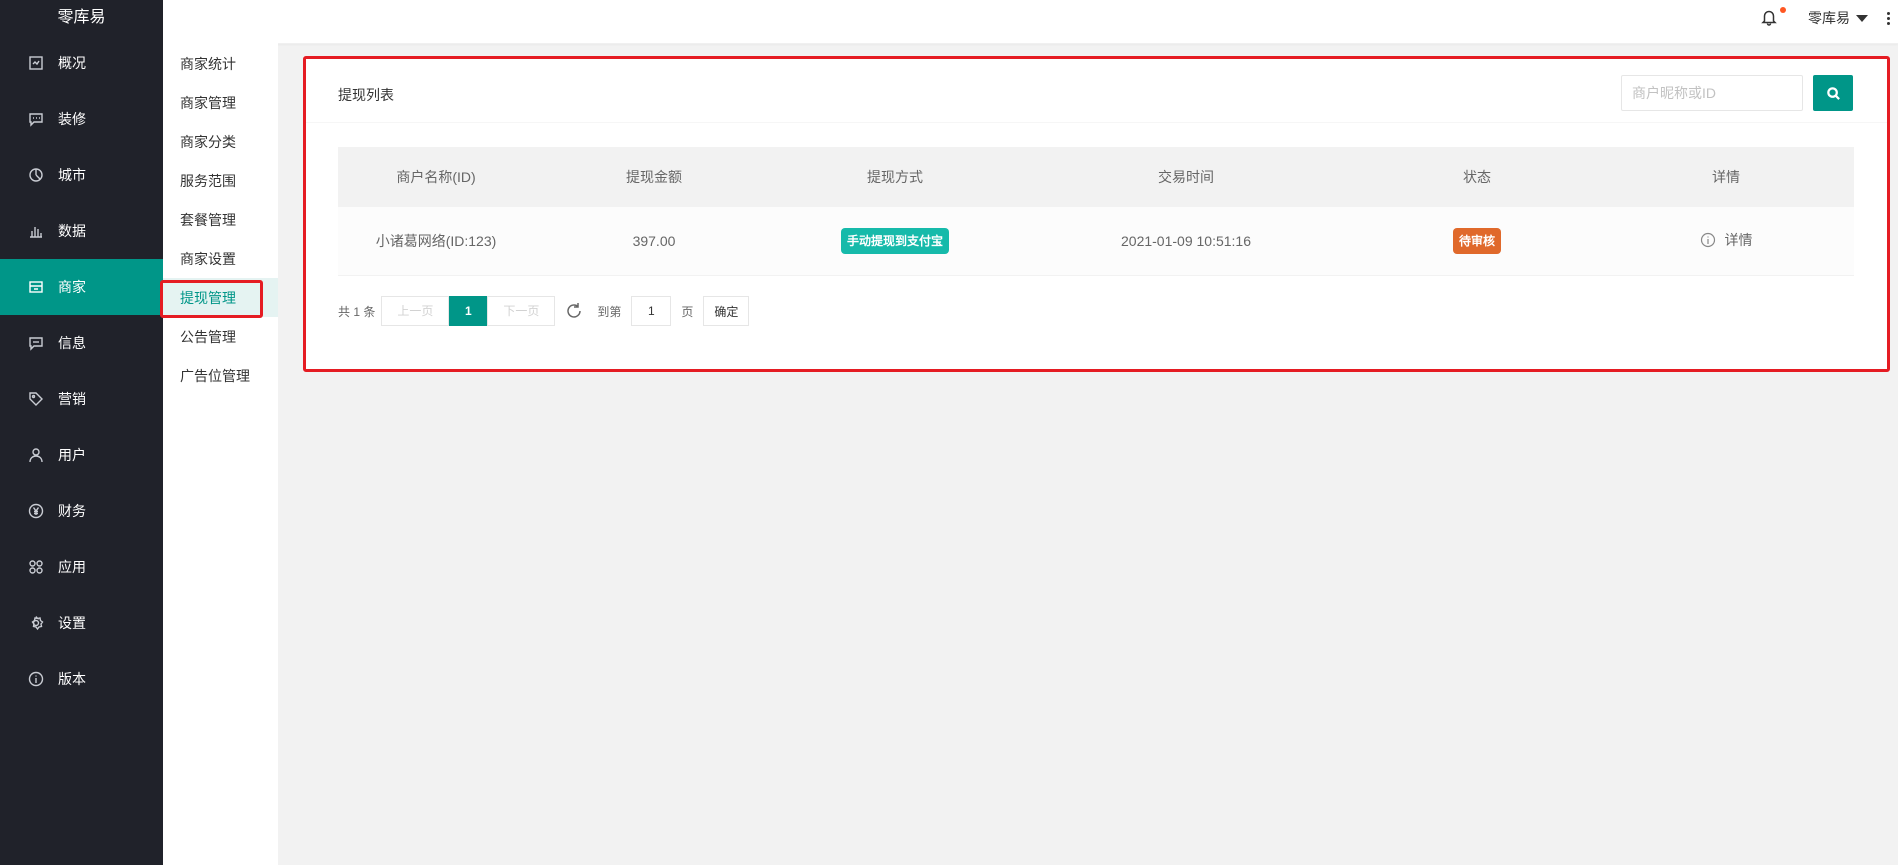 The width and height of the screenshot is (1898, 865). What do you see at coordinates (895, 177) in the screenshot?
I see `column-header-method: 提现方式` at bounding box center [895, 177].